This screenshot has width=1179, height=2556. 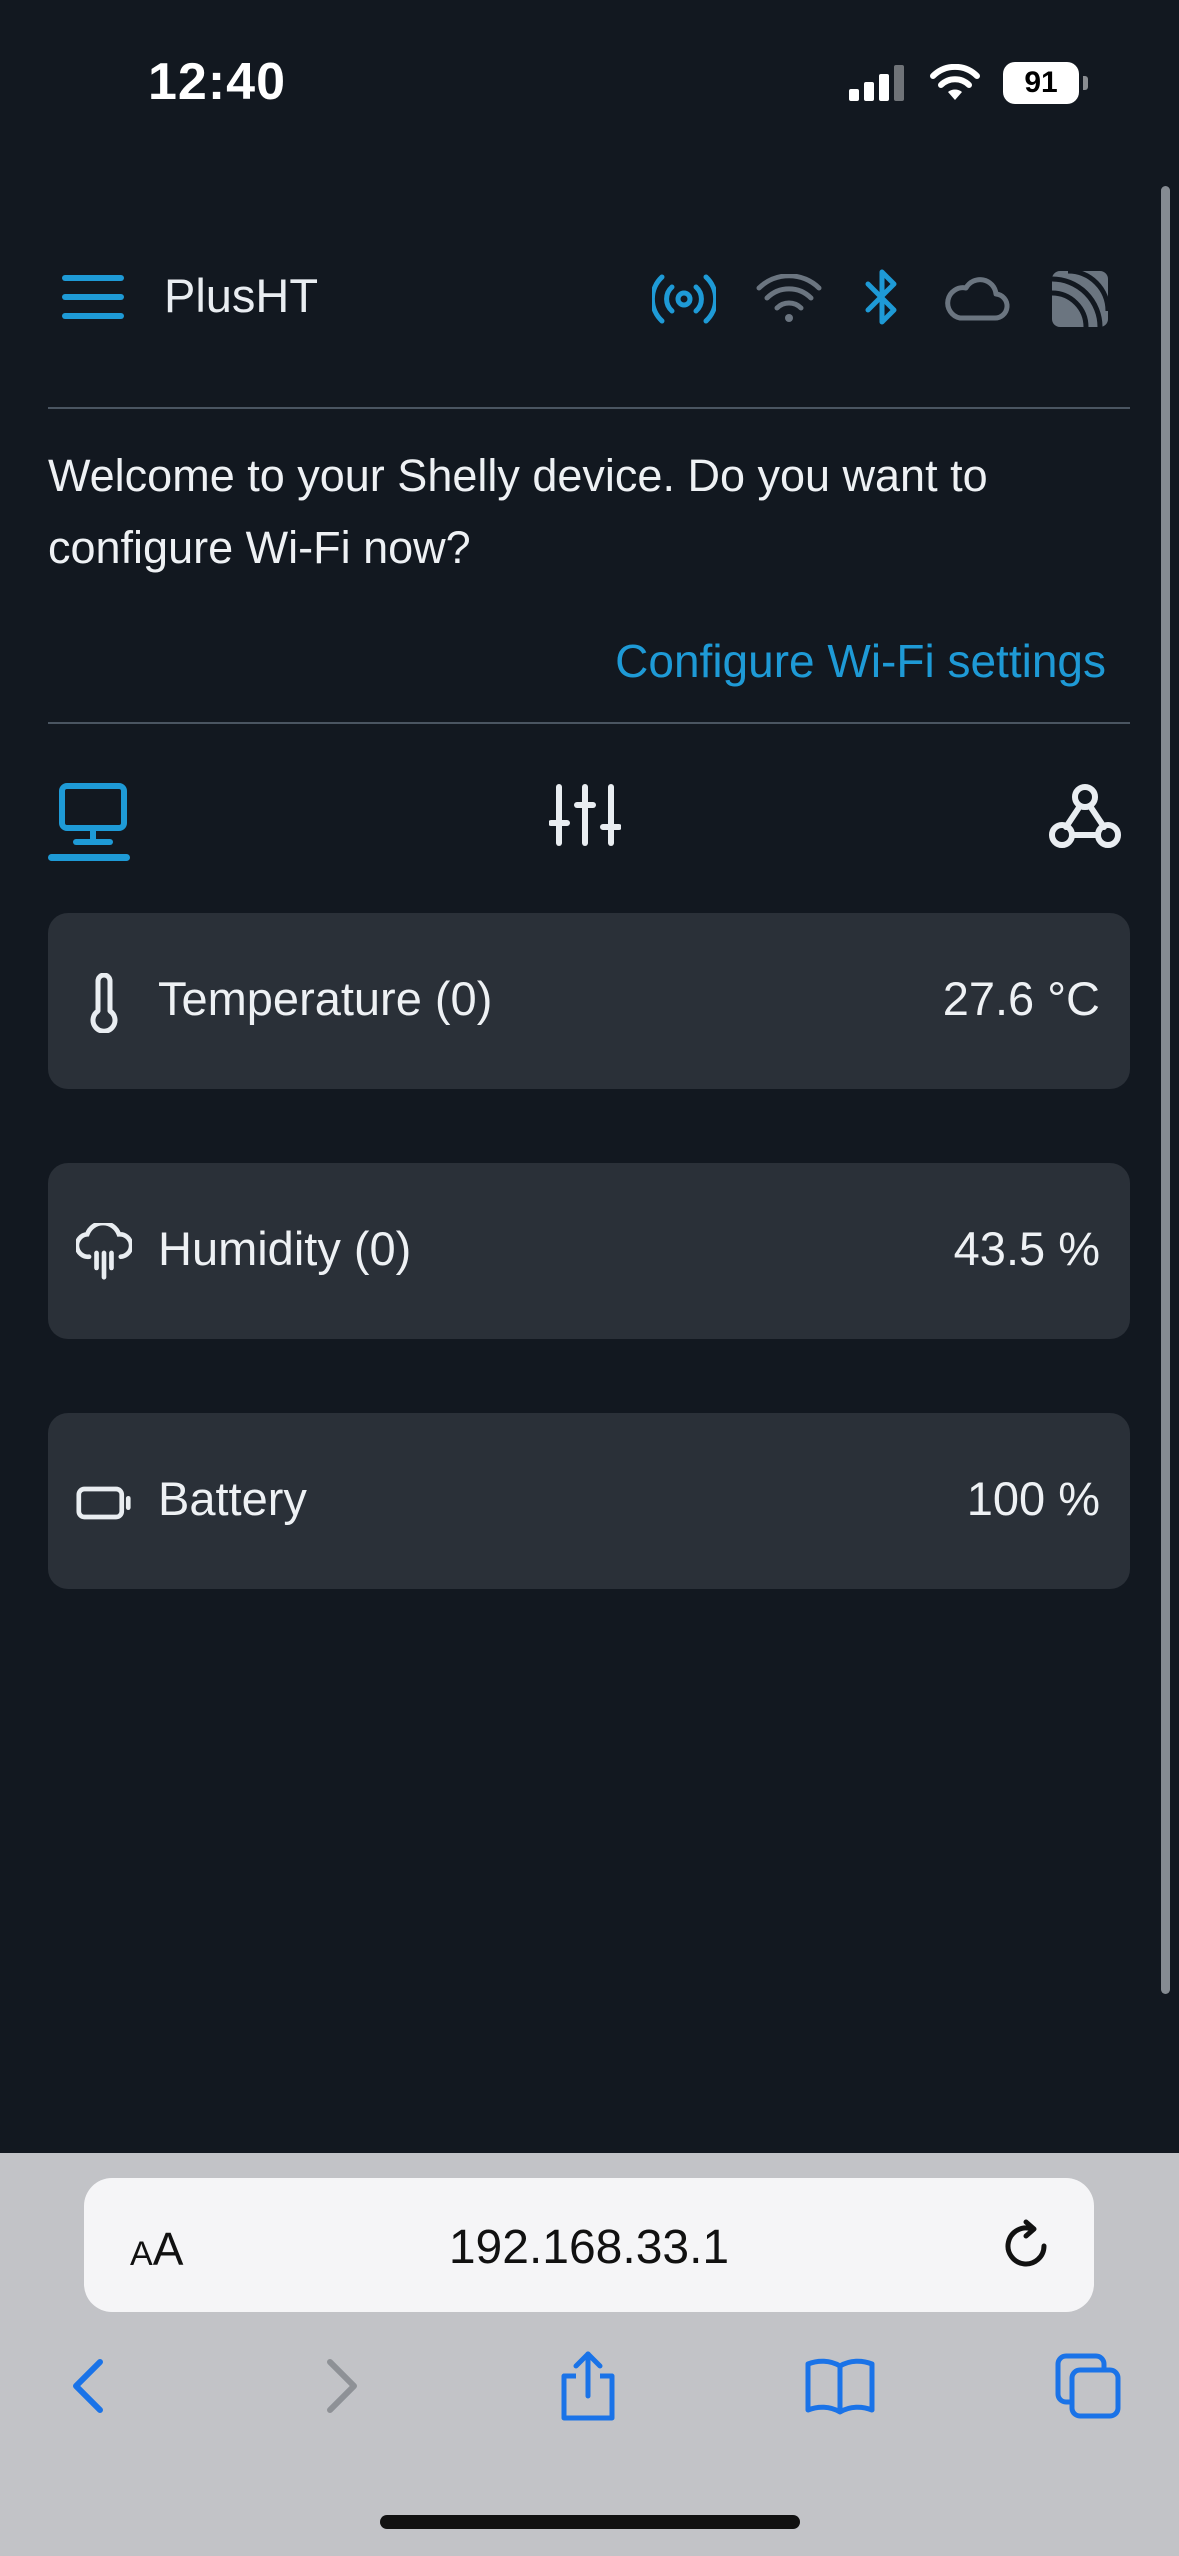 I want to click on reload-button, so click(x=1026, y=2246).